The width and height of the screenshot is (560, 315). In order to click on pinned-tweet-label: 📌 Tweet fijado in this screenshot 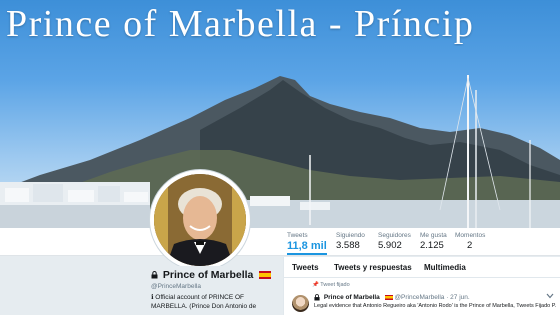, I will do `click(331, 285)`.